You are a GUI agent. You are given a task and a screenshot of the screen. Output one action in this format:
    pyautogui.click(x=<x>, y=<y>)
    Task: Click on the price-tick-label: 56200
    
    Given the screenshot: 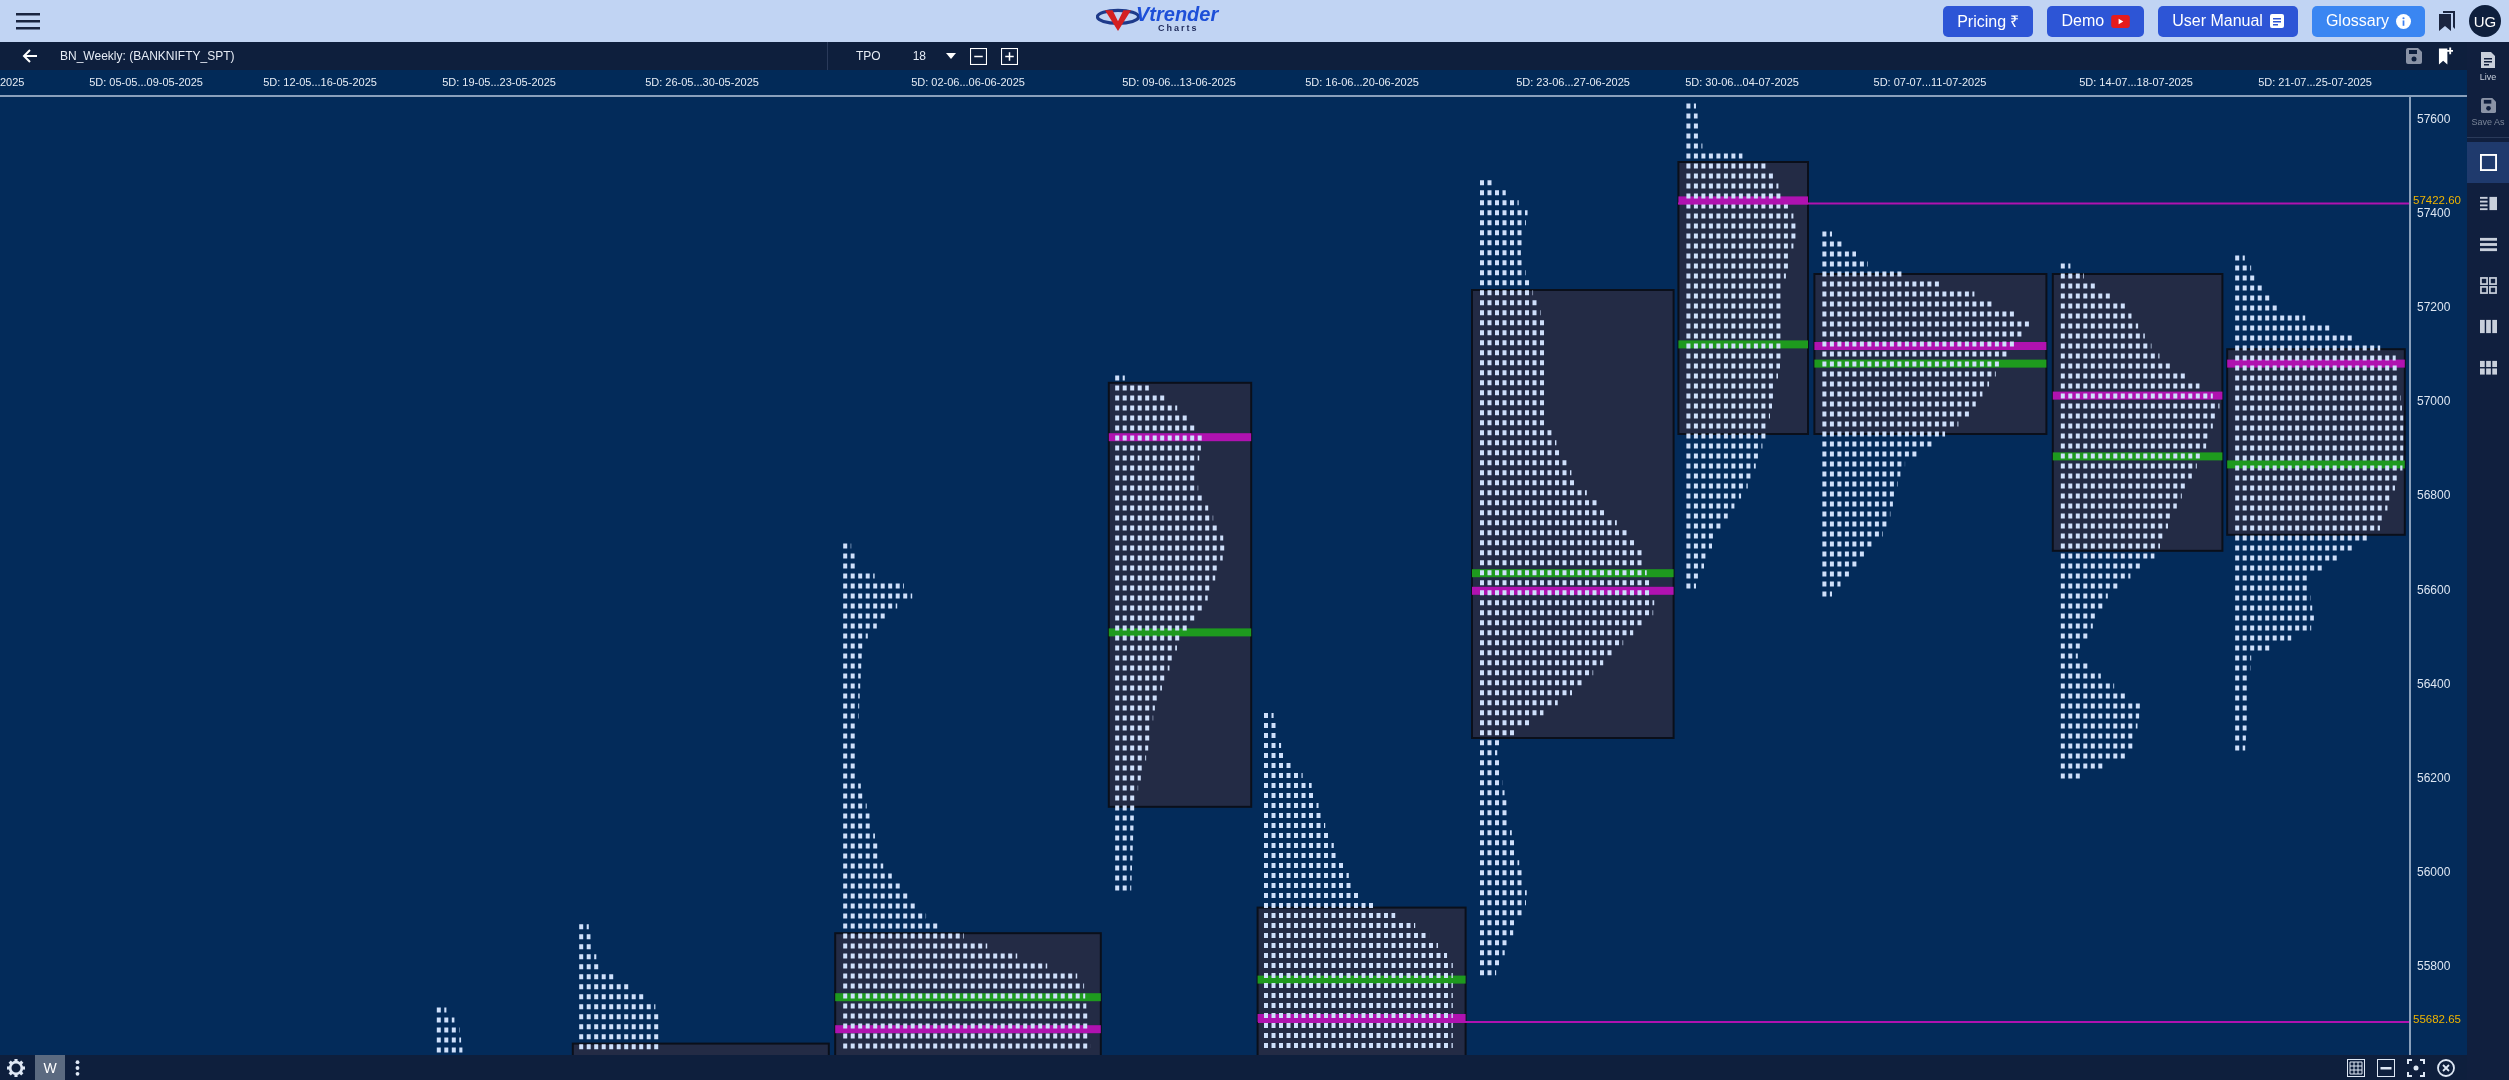 What is the action you would take?
    pyautogui.click(x=2434, y=777)
    